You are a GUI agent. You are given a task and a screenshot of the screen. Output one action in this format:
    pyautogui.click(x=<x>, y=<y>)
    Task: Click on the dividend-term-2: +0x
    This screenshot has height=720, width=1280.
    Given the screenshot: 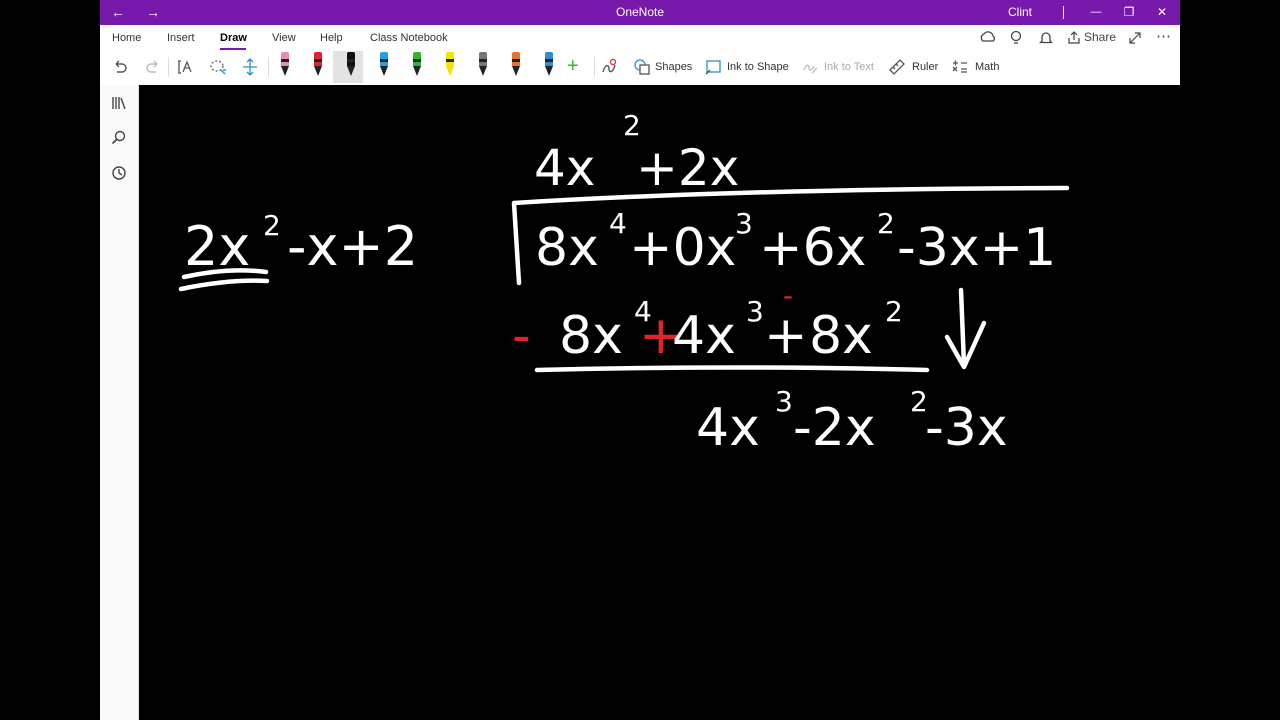 What is the action you would take?
    pyautogui.click(x=682, y=248)
    